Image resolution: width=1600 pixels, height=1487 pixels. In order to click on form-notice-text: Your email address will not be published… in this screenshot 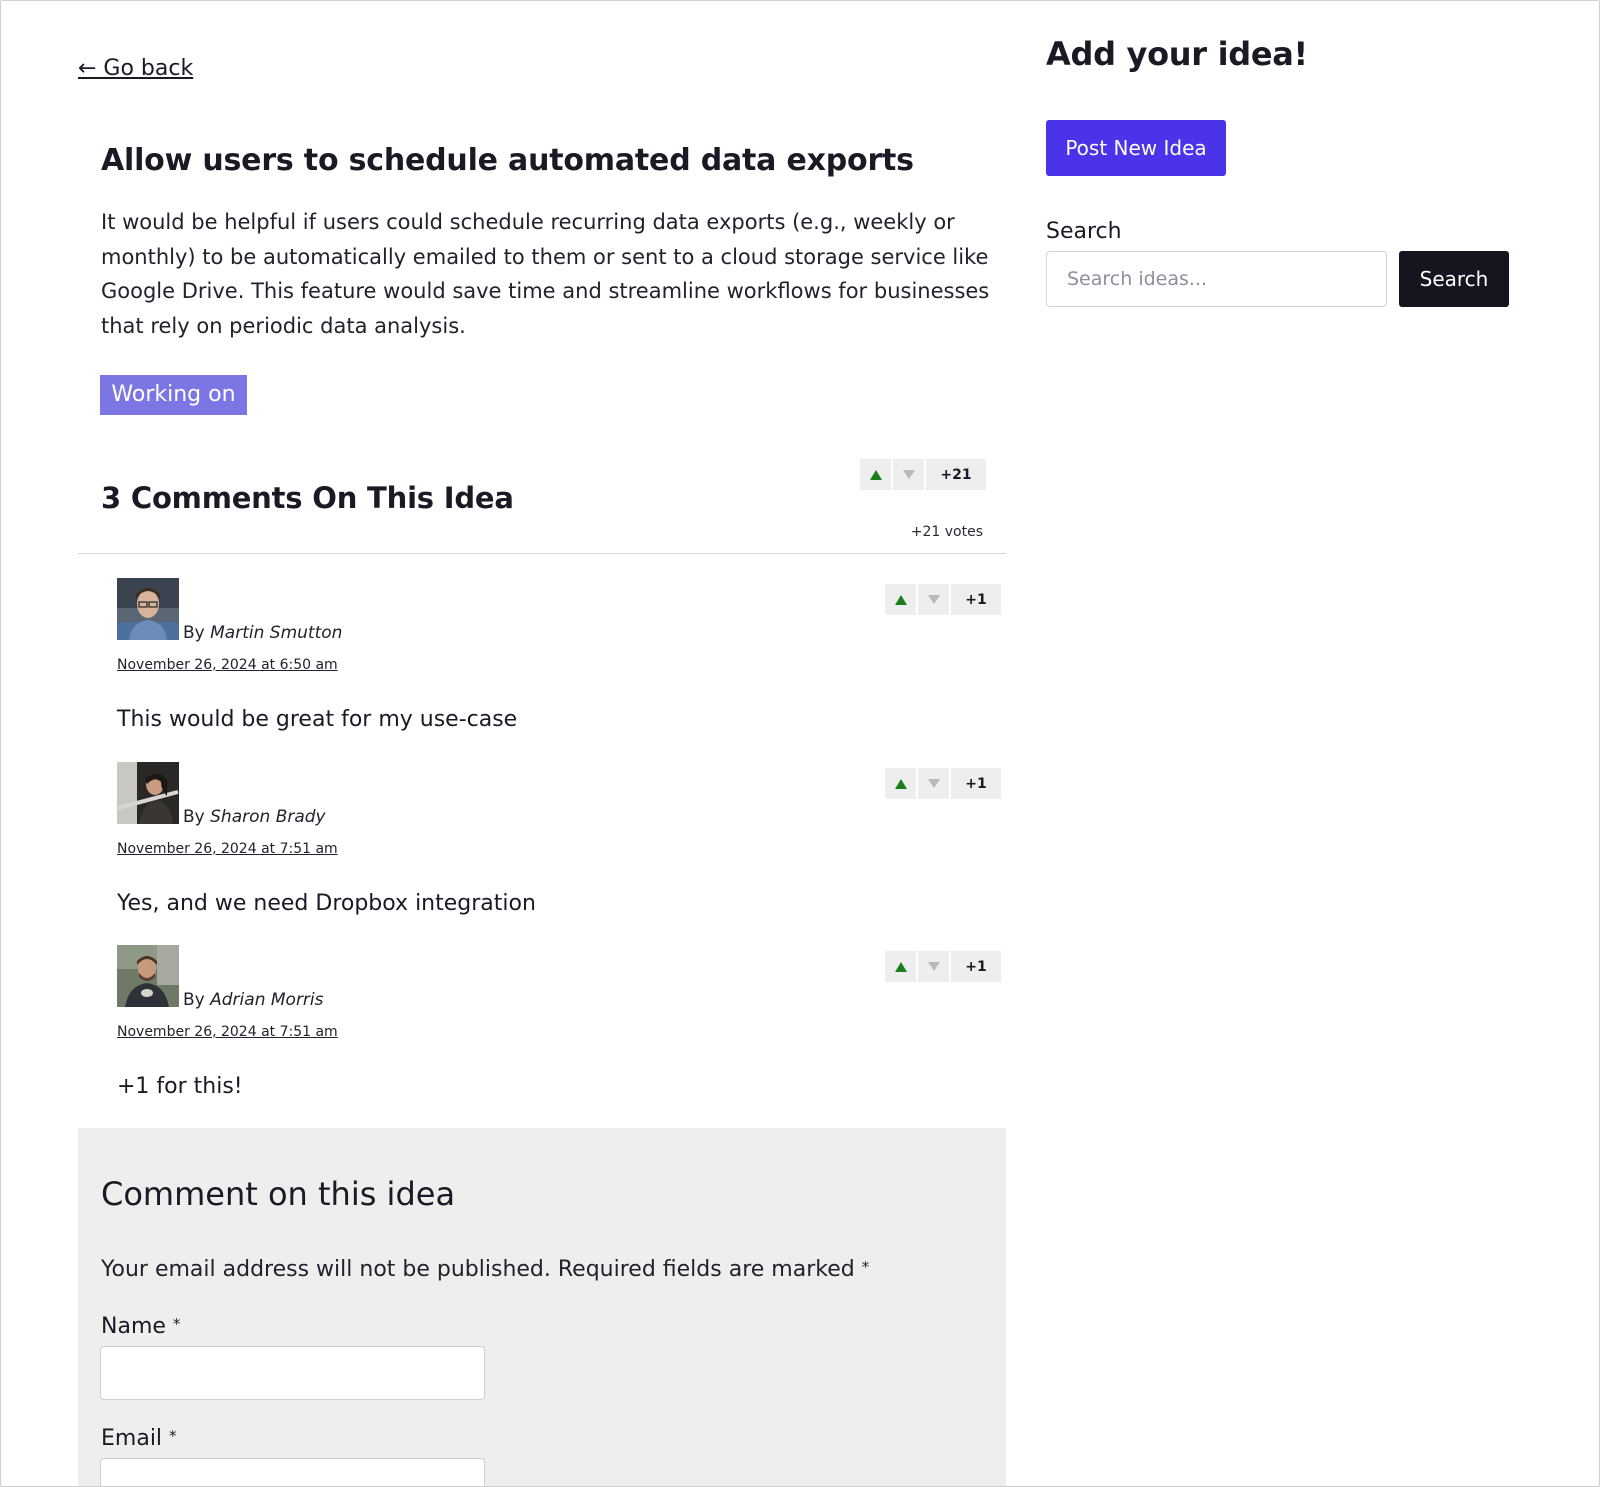, I will do `click(478, 1269)`.